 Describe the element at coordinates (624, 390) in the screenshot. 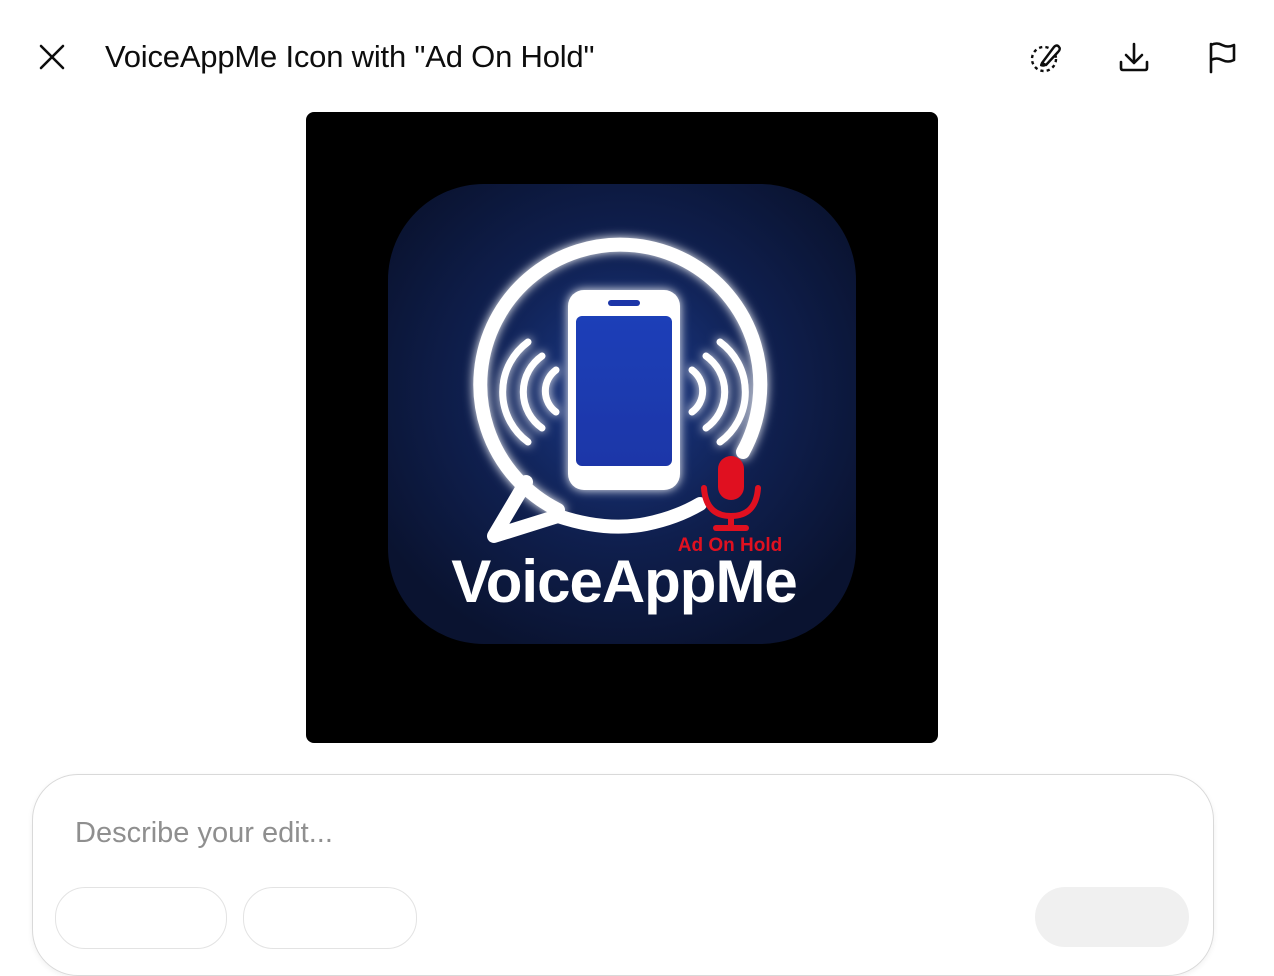

I see `phone-illustration` at that location.